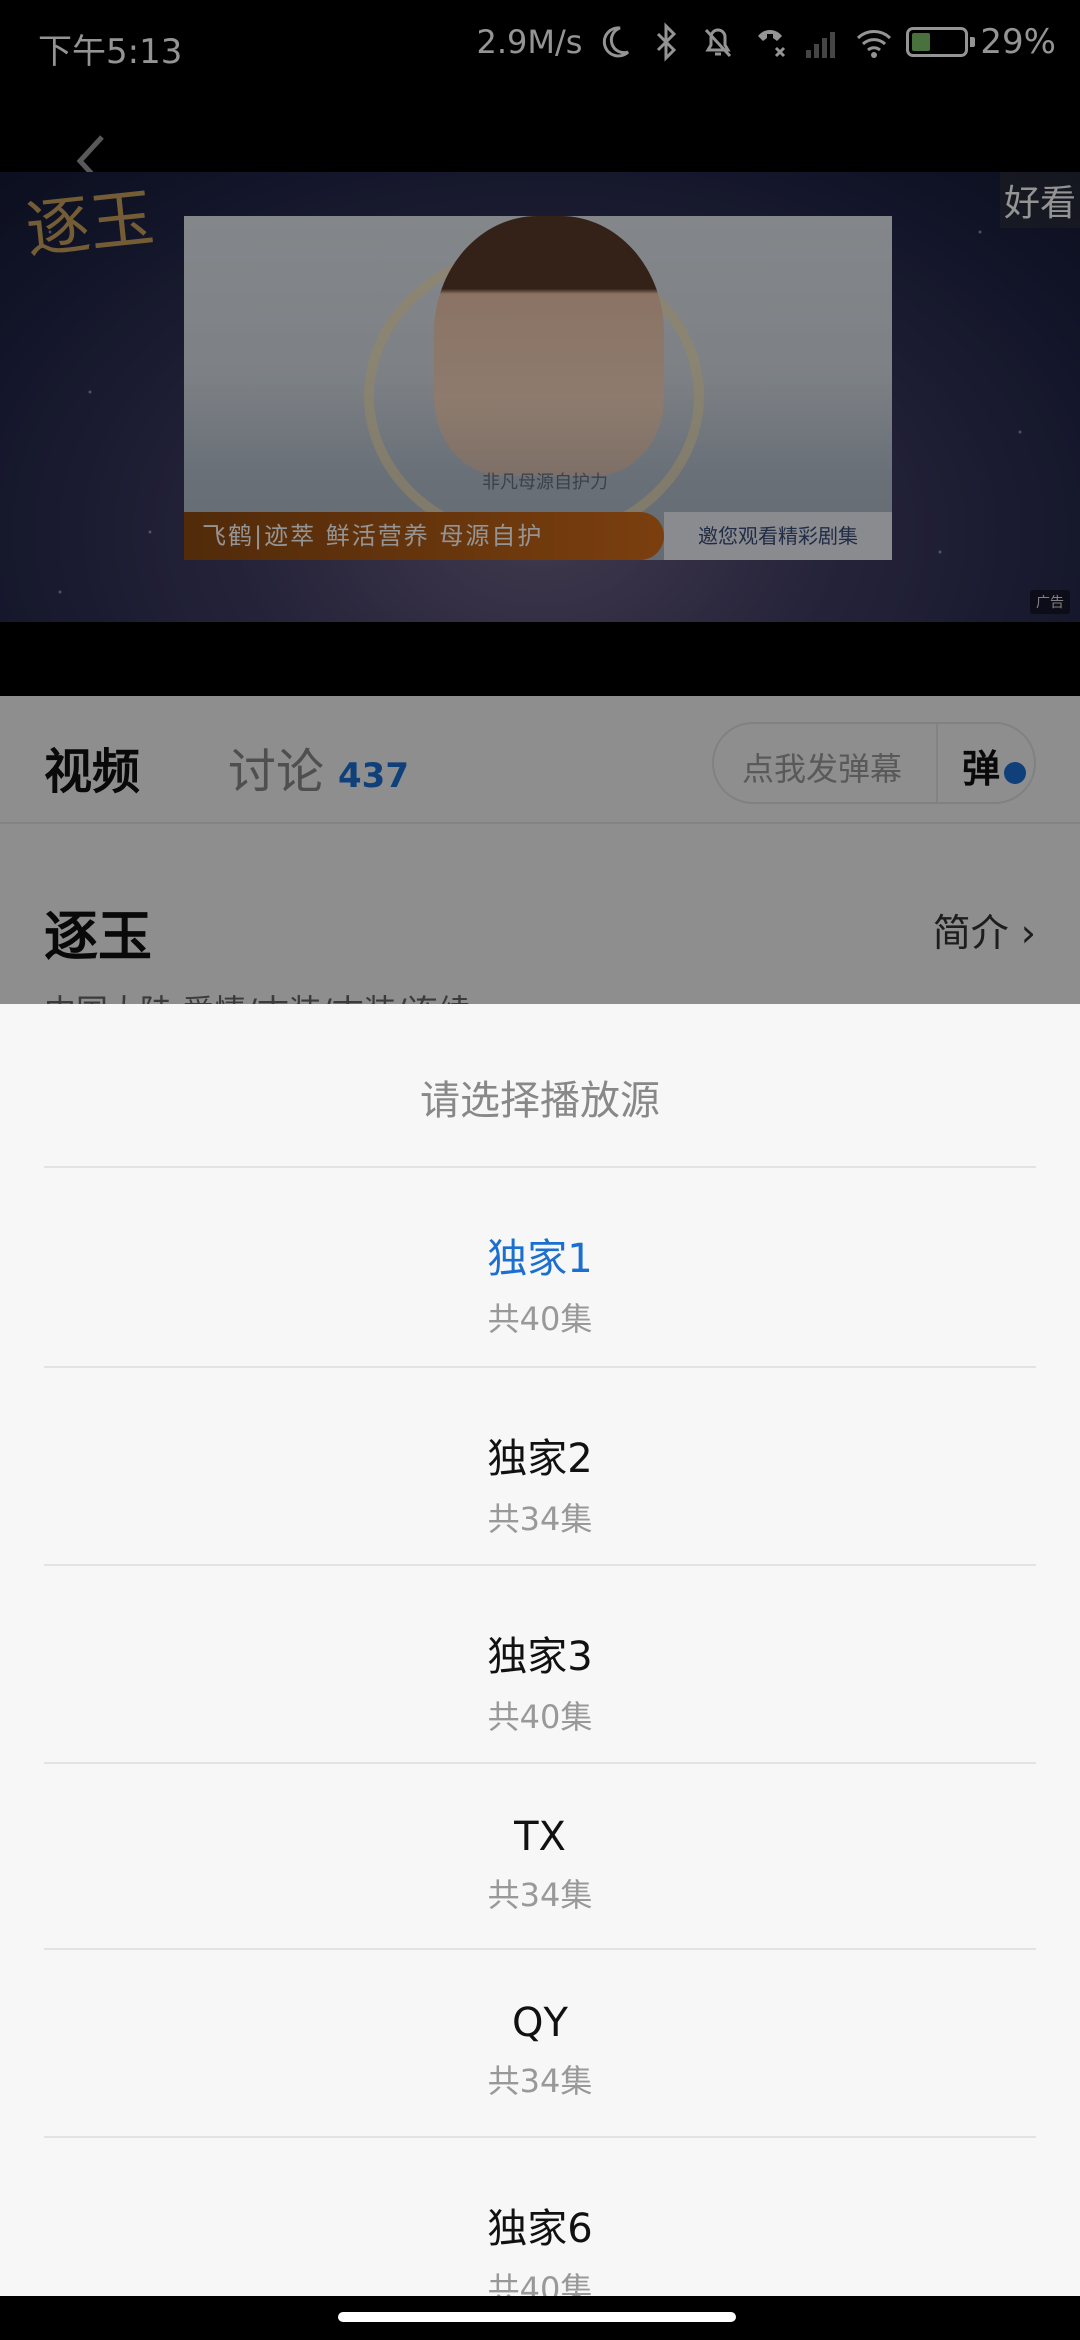 Image resolution: width=1080 pixels, height=2340 pixels. I want to click on home-indicator, so click(537, 2317).